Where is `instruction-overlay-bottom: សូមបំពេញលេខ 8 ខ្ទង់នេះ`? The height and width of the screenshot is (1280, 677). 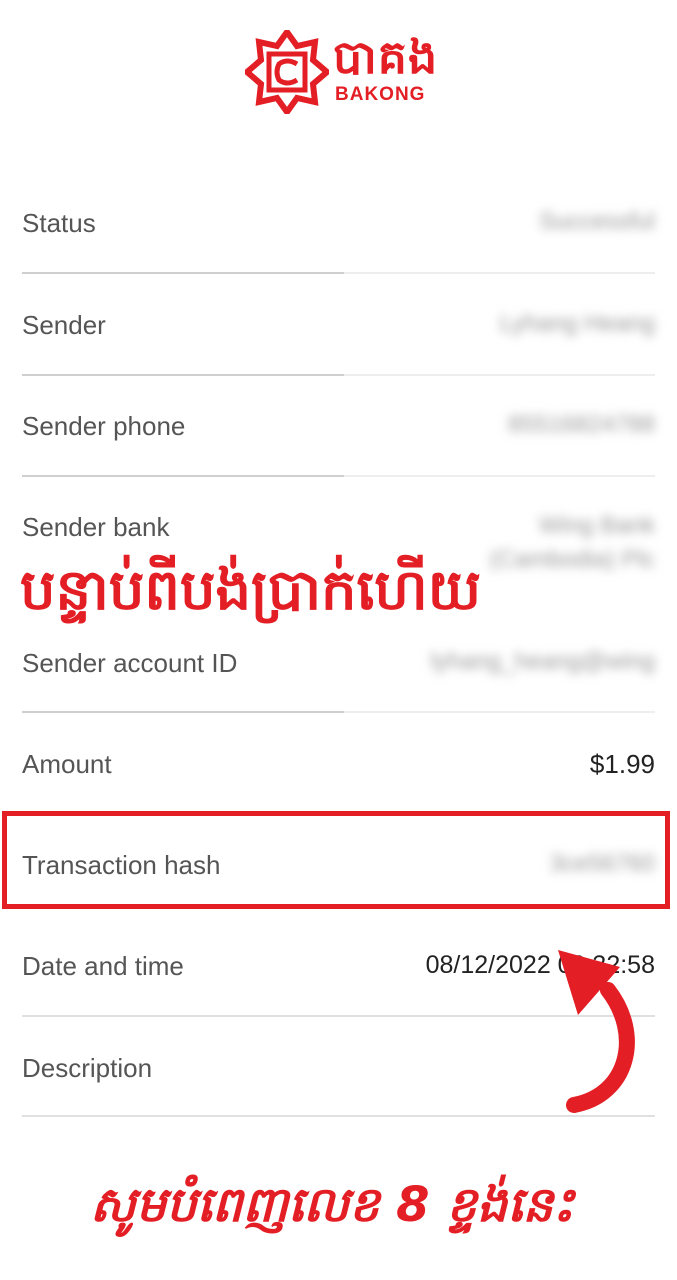 instruction-overlay-bottom: សូមបំពេញលេខ 8 ខ្ទង់នេះ is located at coordinates (332, 1205).